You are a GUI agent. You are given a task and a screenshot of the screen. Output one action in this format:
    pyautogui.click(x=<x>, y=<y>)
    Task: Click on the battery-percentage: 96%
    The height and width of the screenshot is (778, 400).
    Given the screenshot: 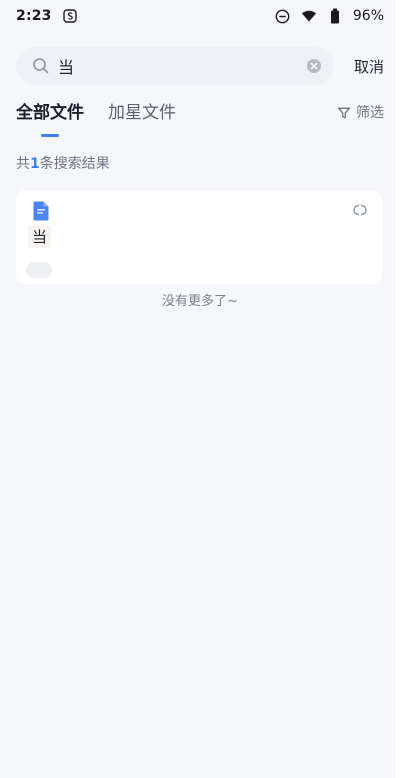 What is the action you would take?
    pyautogui.click(x=368, y=16)
    